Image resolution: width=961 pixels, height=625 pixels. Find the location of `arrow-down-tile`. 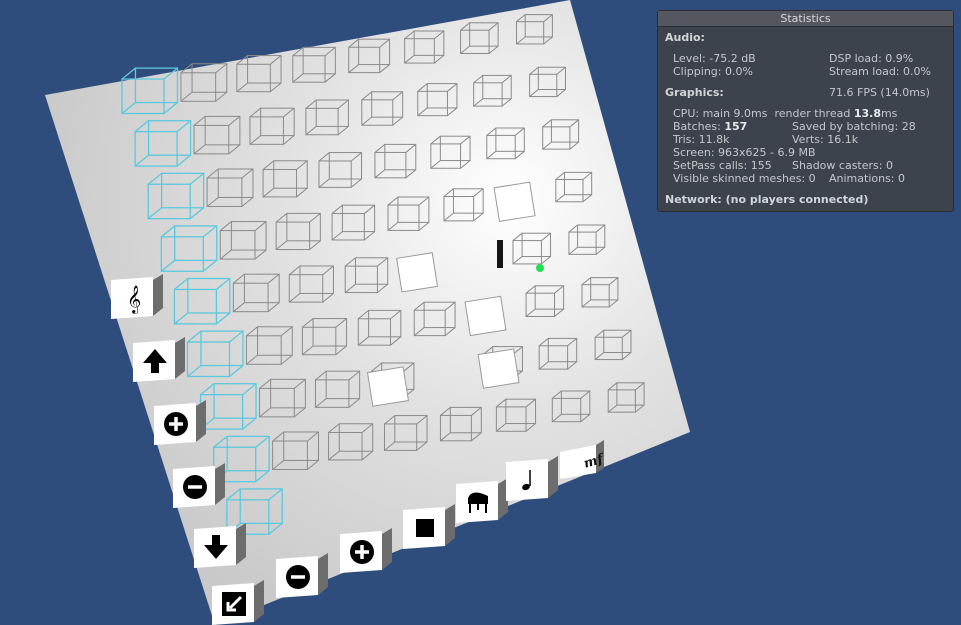

arrow-down-tile is located at coordinates (220, 545).